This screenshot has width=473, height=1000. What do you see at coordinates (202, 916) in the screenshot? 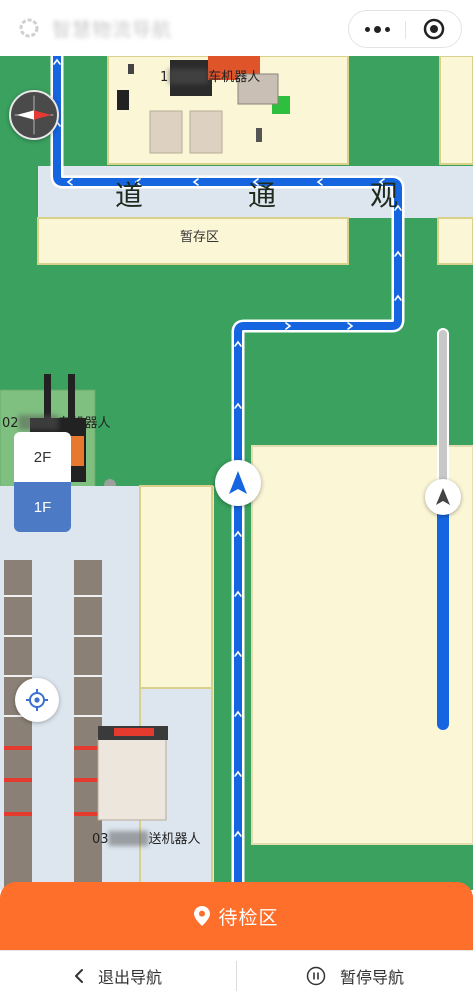
I see `location-pin-icon` at bounding box center [202, 916].